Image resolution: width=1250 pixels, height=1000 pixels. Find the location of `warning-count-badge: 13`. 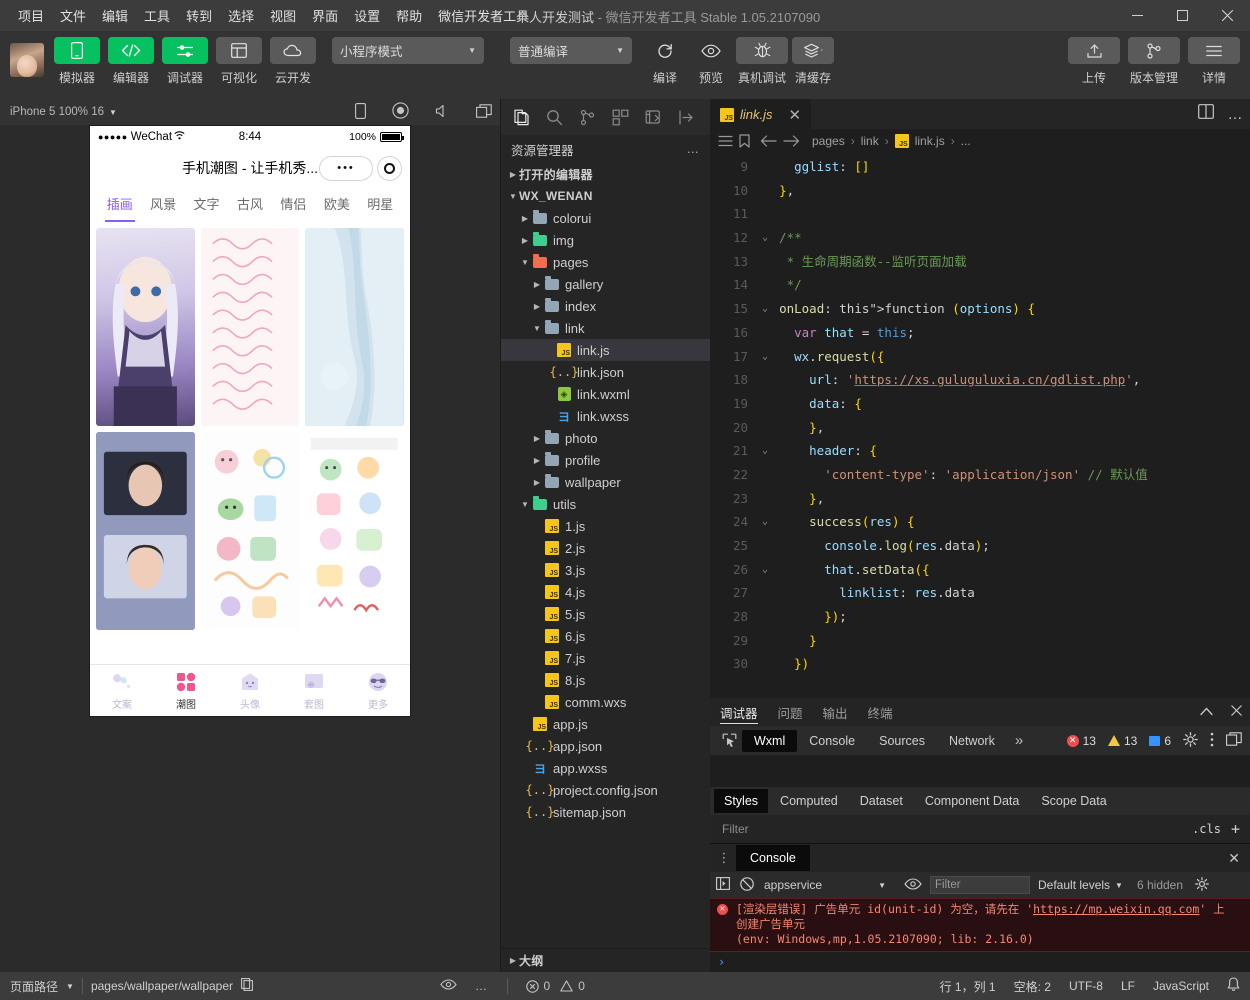

warning-count-badge: 13 is located at coordinates (1122, 741).